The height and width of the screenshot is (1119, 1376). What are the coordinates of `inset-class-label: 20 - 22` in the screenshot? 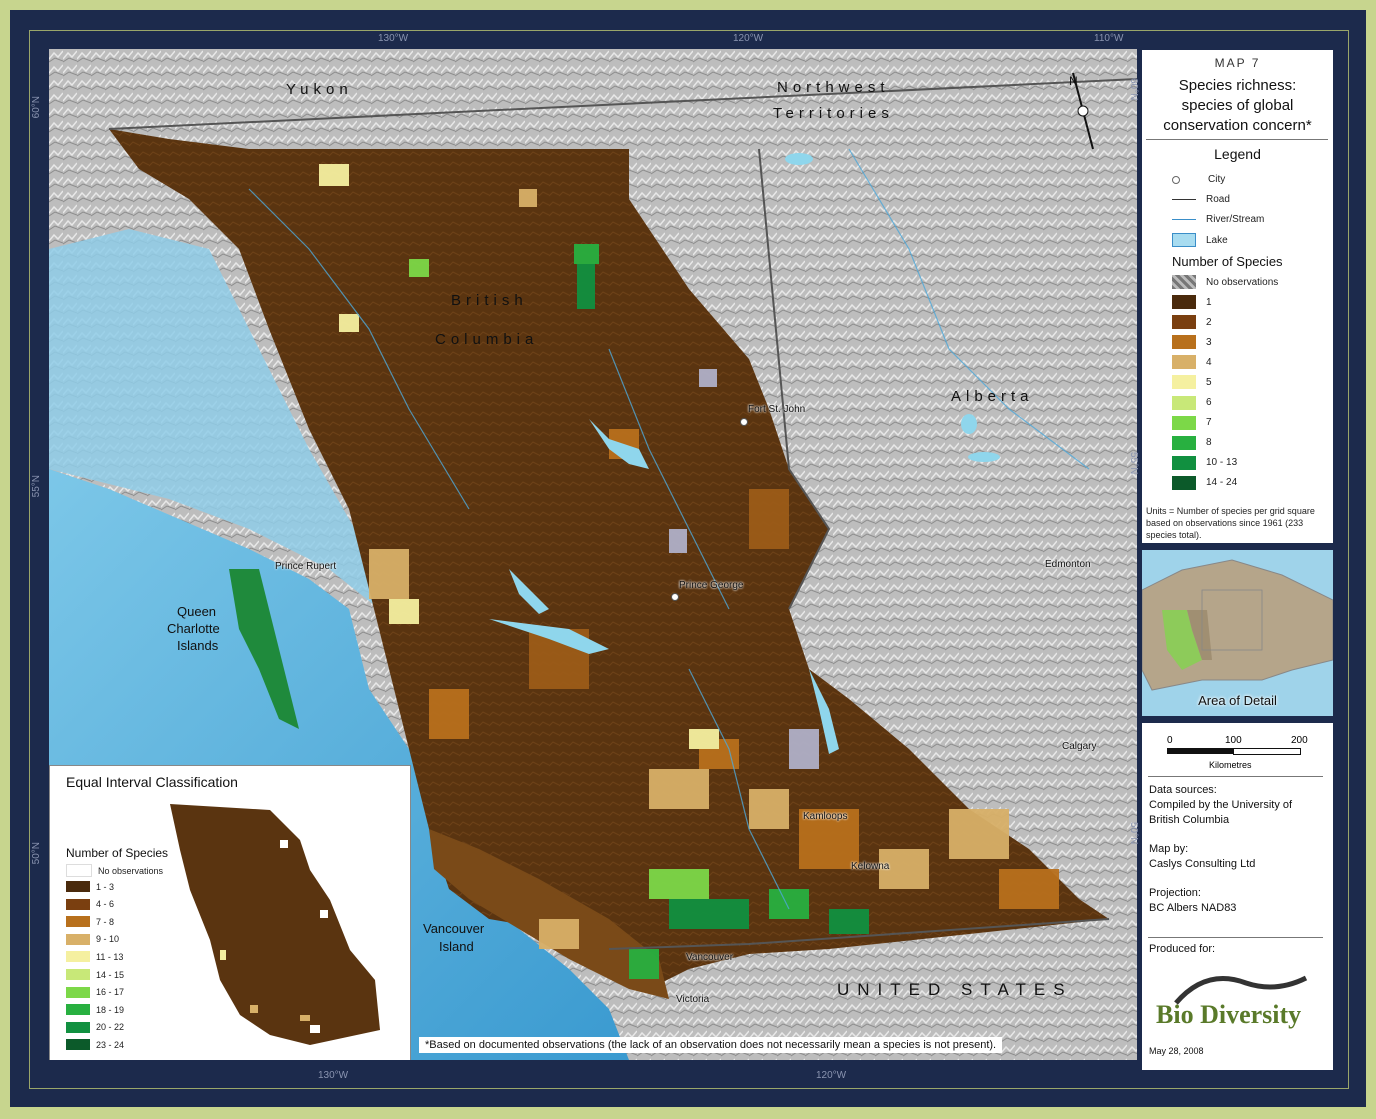 It's located at (110, 1027).